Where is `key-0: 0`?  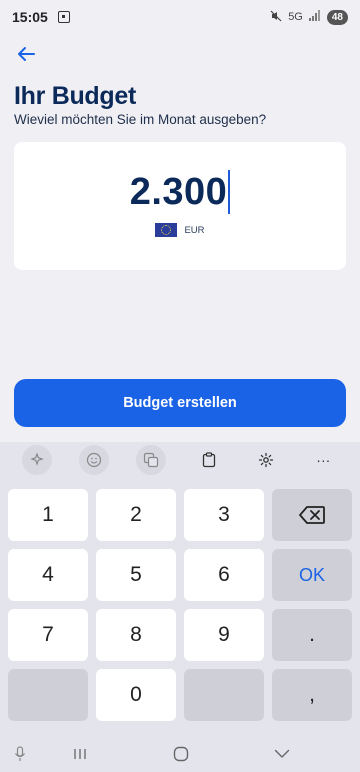 key-0: 0 is located at coordinates (136, 695).